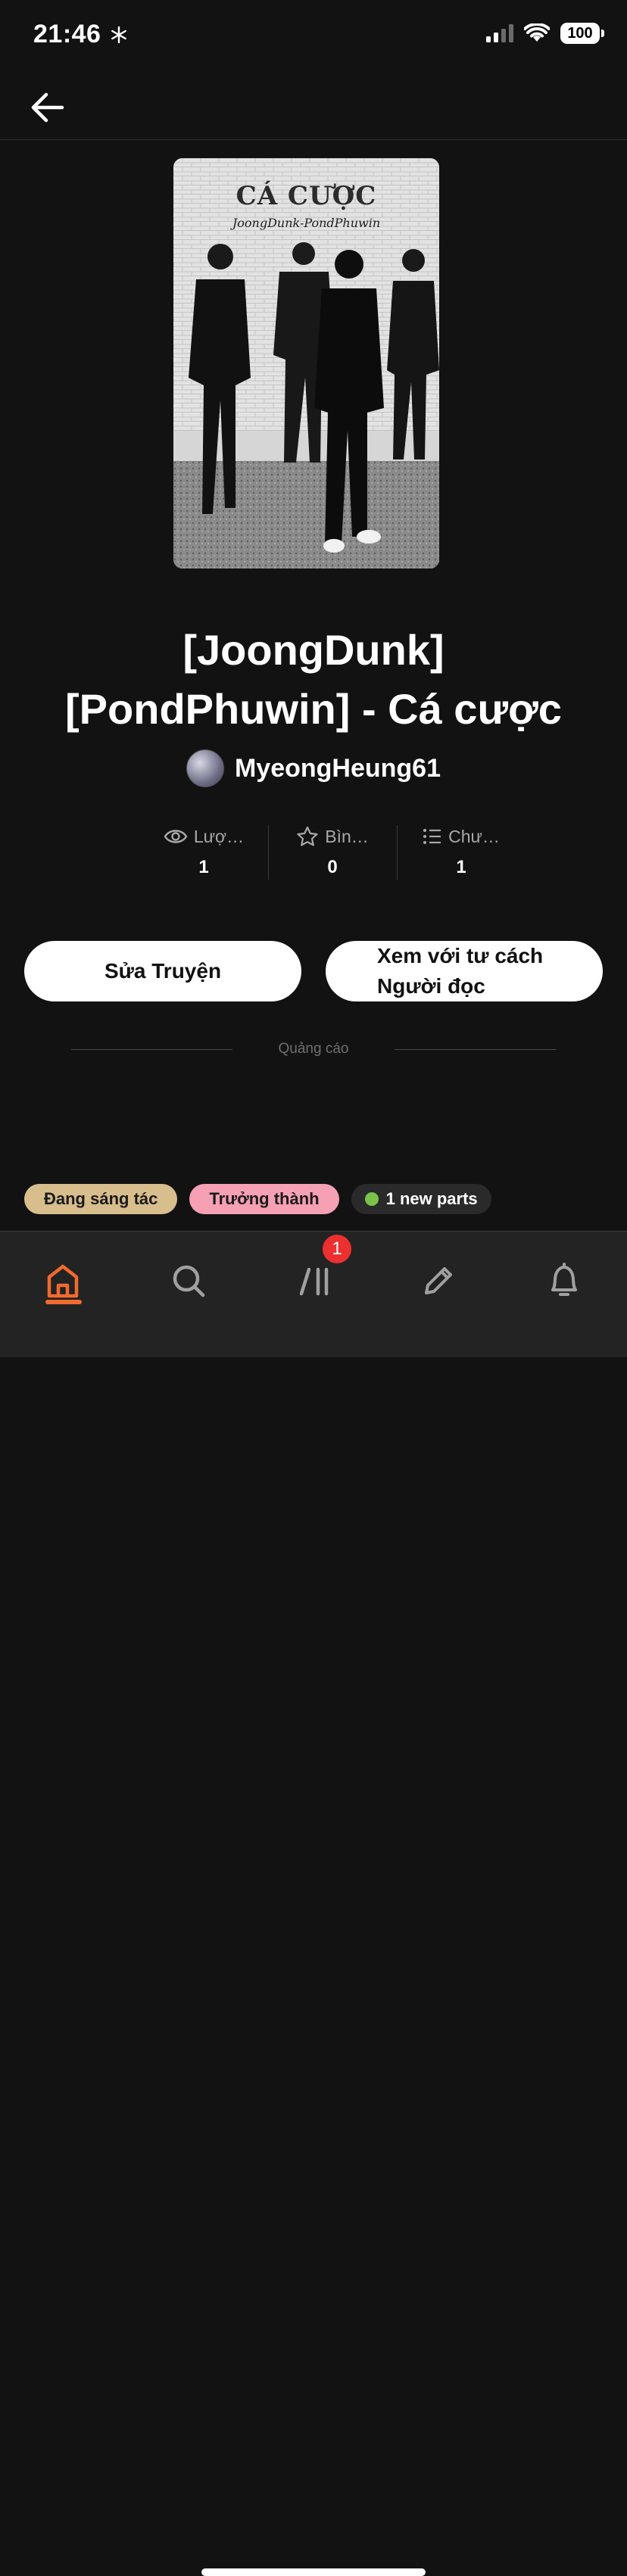 Image resolution: width=627 pixels, height=2576 pixels. Describe the element at coordinates (314, 1281) in the screenshot. I see `library-icon` at that location.